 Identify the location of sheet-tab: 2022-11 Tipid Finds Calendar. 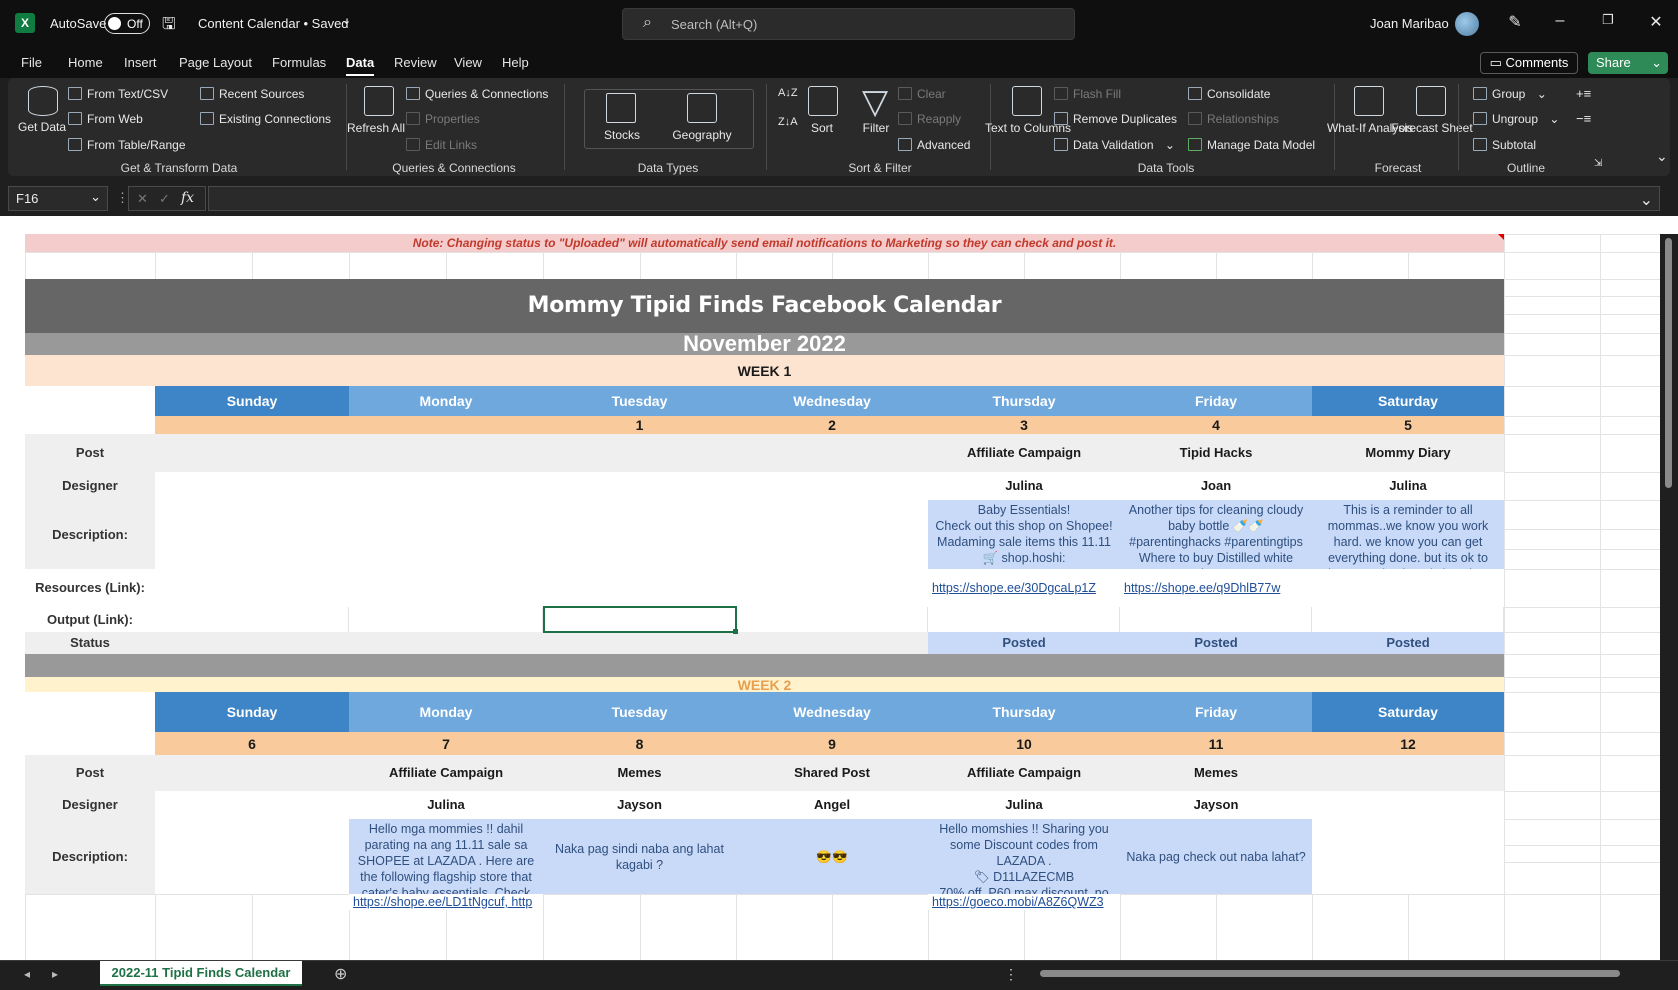
(201, 973).